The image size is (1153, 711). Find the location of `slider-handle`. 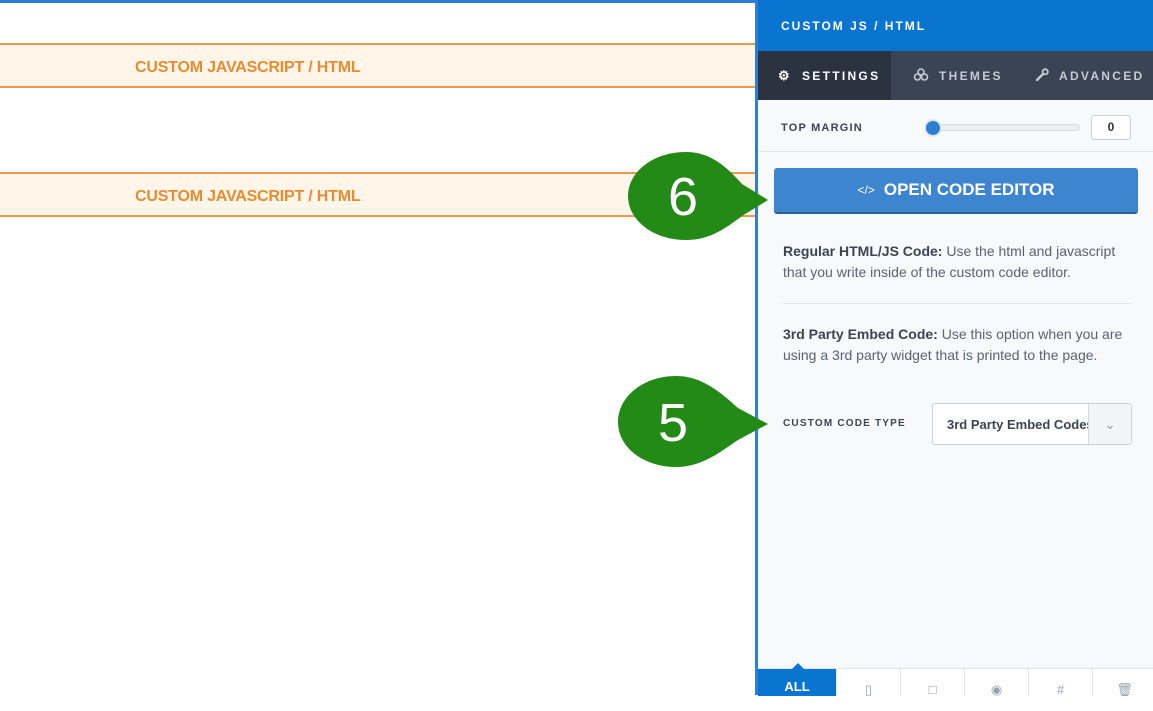

slider-handle is located at coordinates (933, 128).